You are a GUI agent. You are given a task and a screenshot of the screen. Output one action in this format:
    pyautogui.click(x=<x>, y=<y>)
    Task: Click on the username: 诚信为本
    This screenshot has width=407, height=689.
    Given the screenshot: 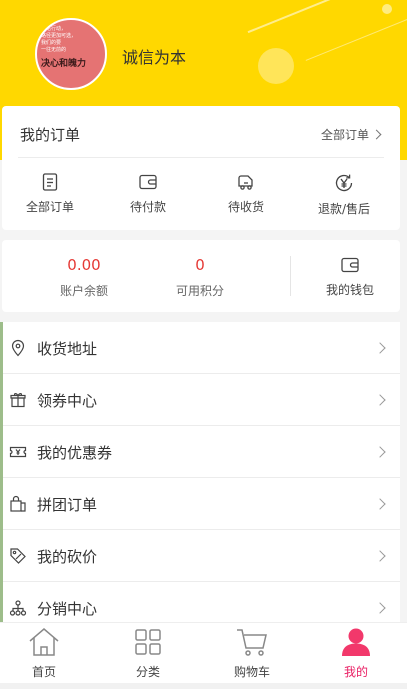 What is the action you would take?
    pyautogui.click(x=154, y=56)
    